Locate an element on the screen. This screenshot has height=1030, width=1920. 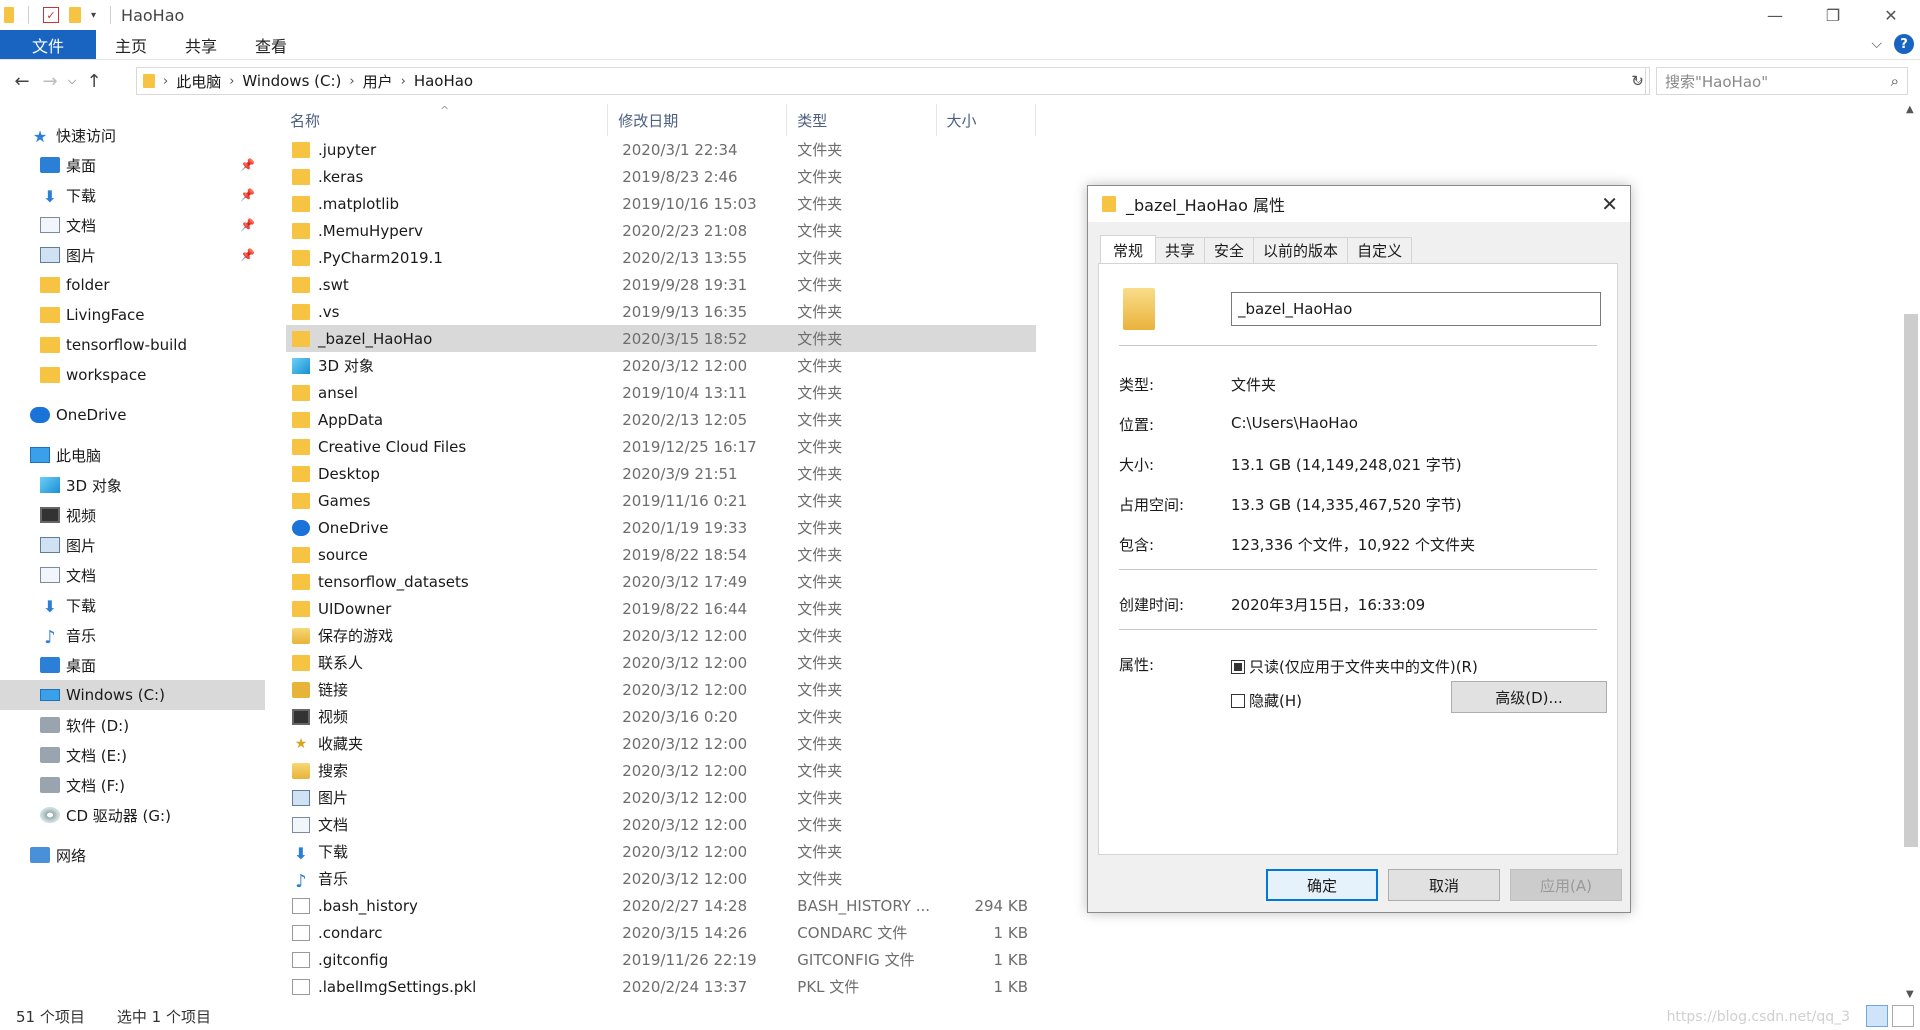
recent-locations-button: ⌵ is located at coordinates (72, 81).